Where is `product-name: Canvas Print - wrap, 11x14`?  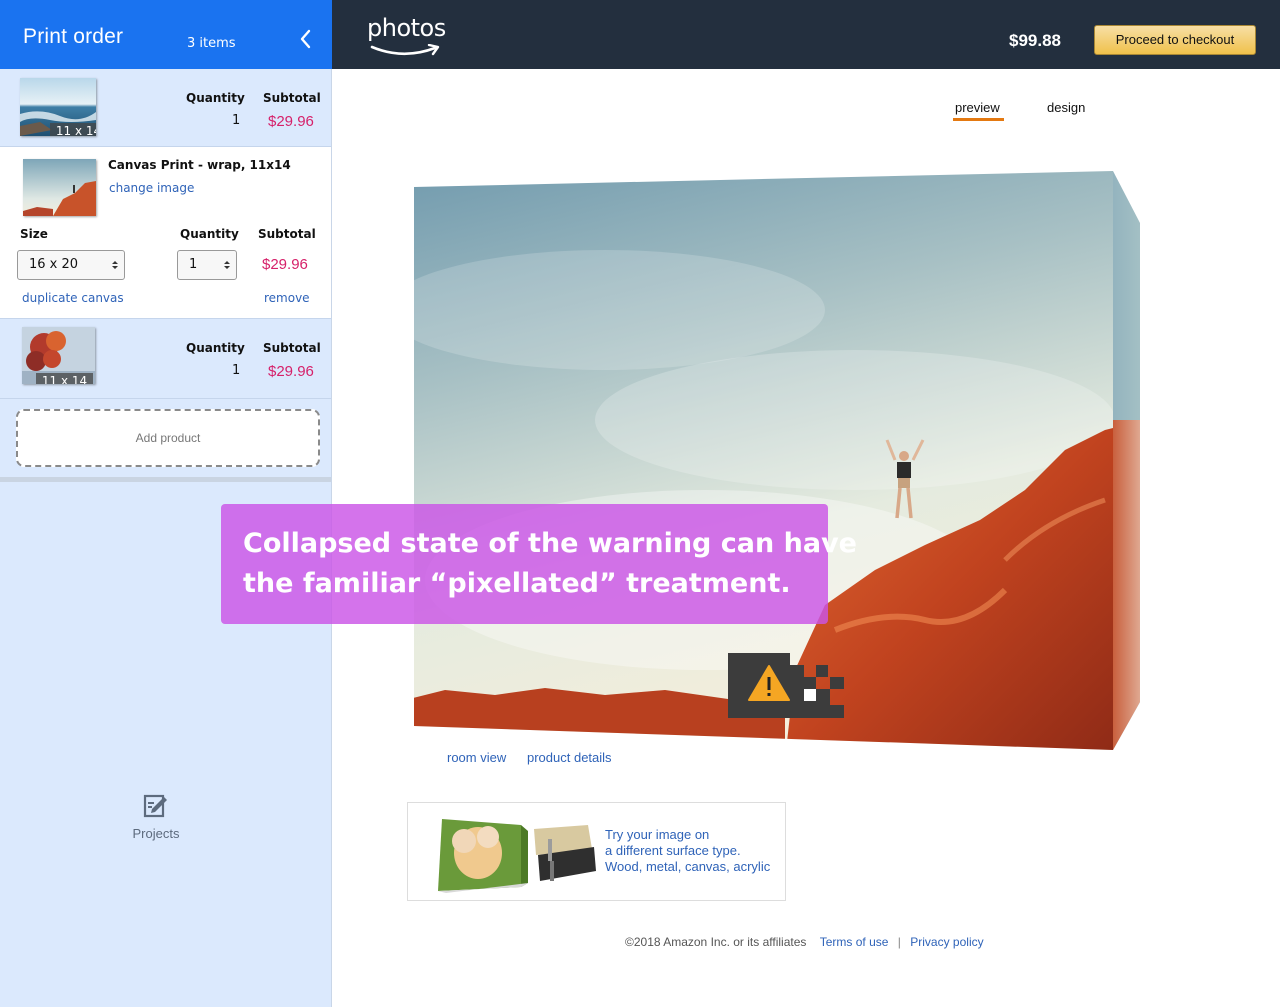 product-name: Canvas Print - wrap, 11x14 is located at coordinates (199, 165).